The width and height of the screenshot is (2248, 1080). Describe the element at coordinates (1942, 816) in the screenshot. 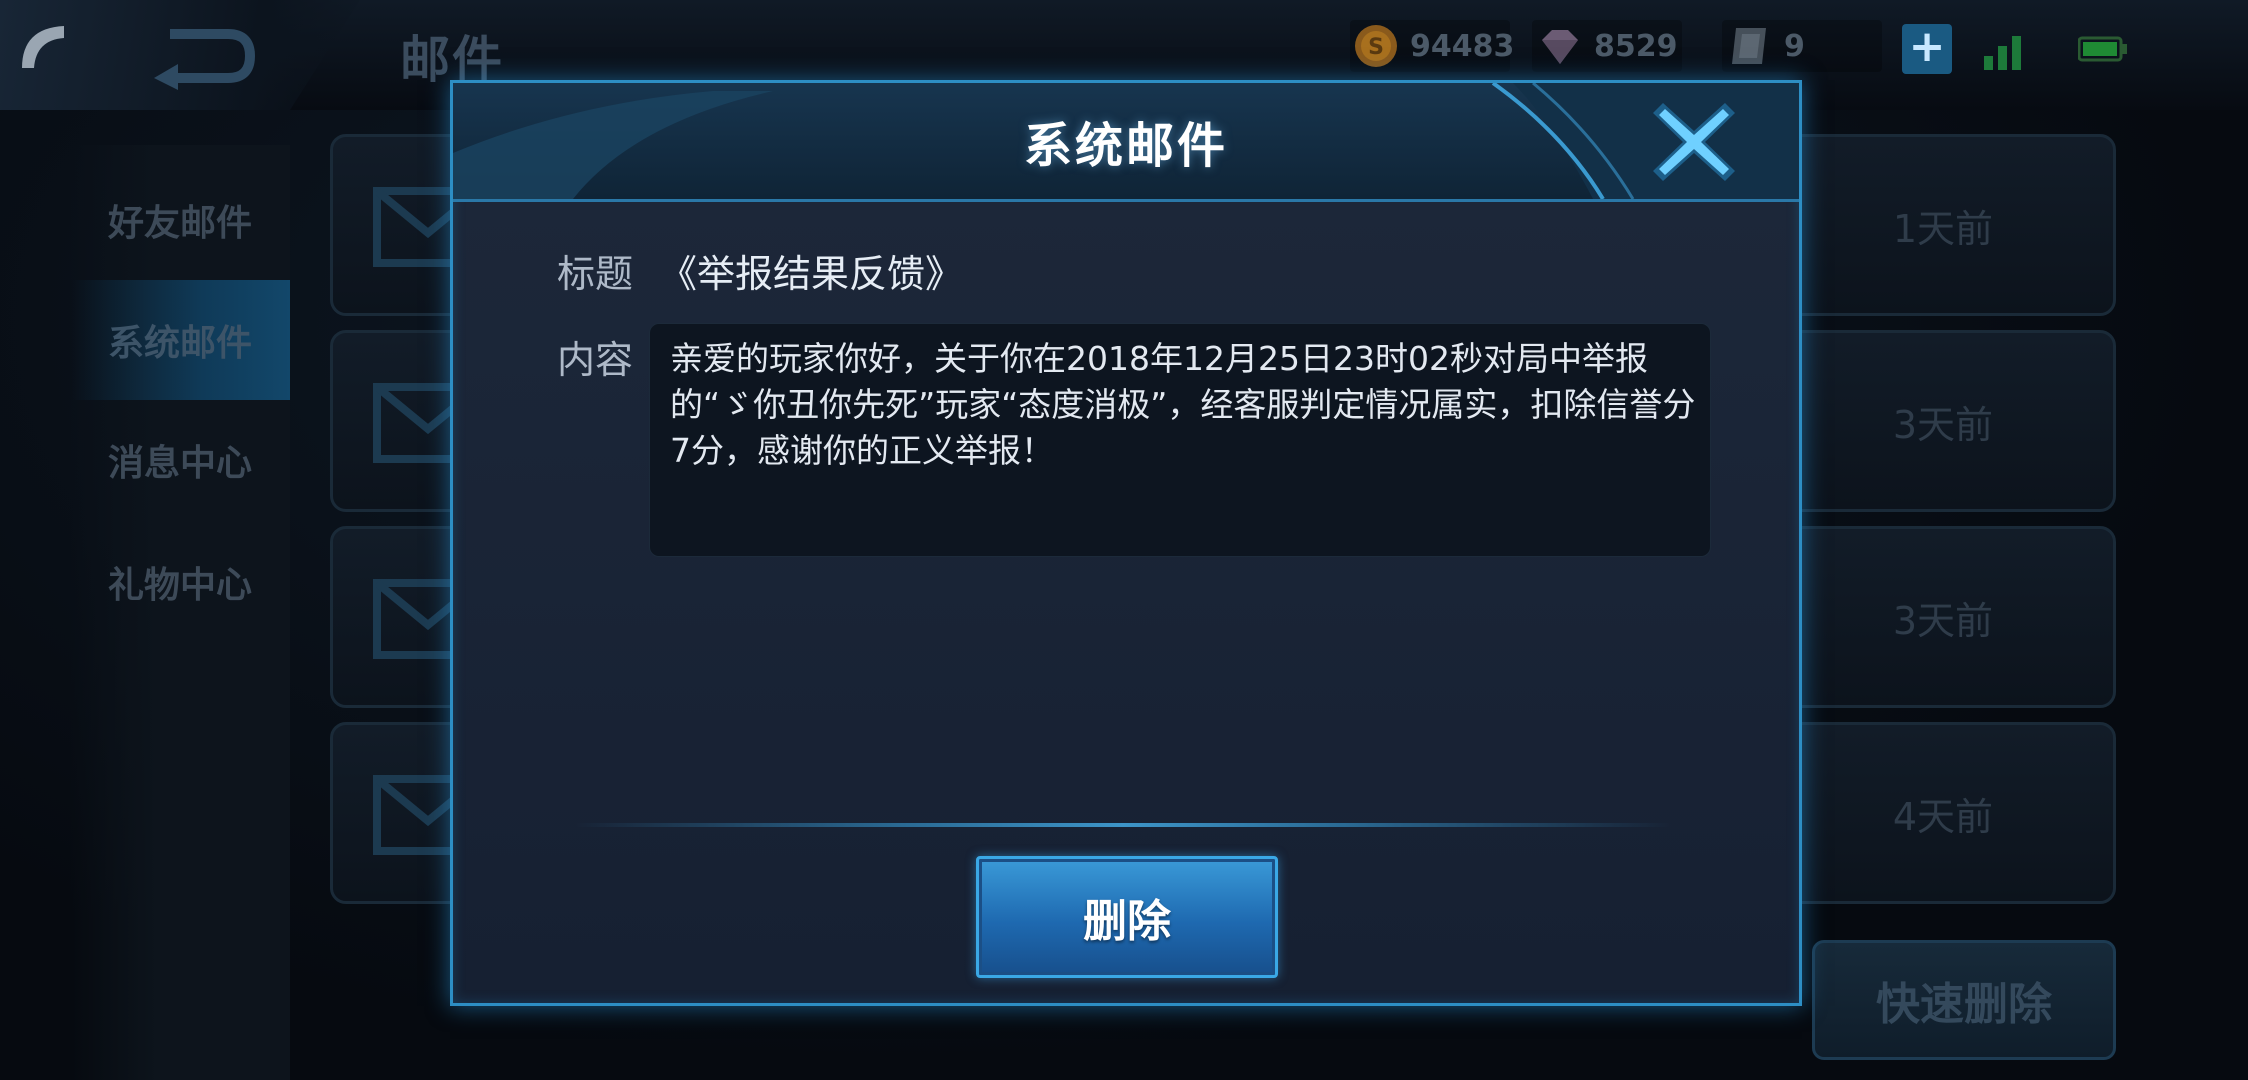

I see `mail-time: 4天前` at that location.